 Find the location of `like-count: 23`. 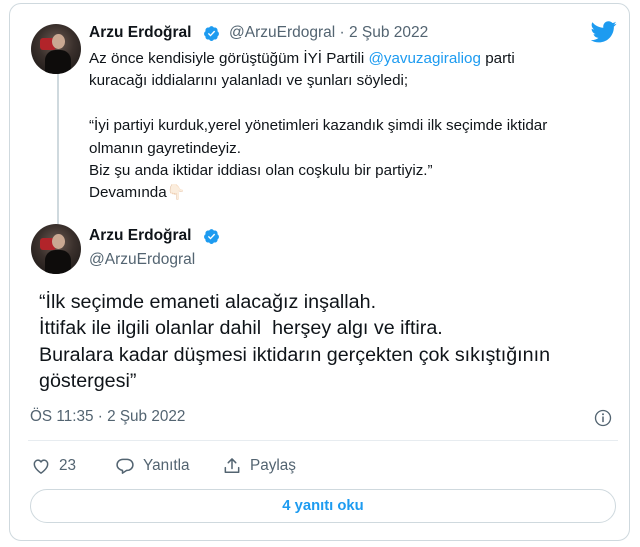

like-count: 23 is located at coordinates (68, 465).